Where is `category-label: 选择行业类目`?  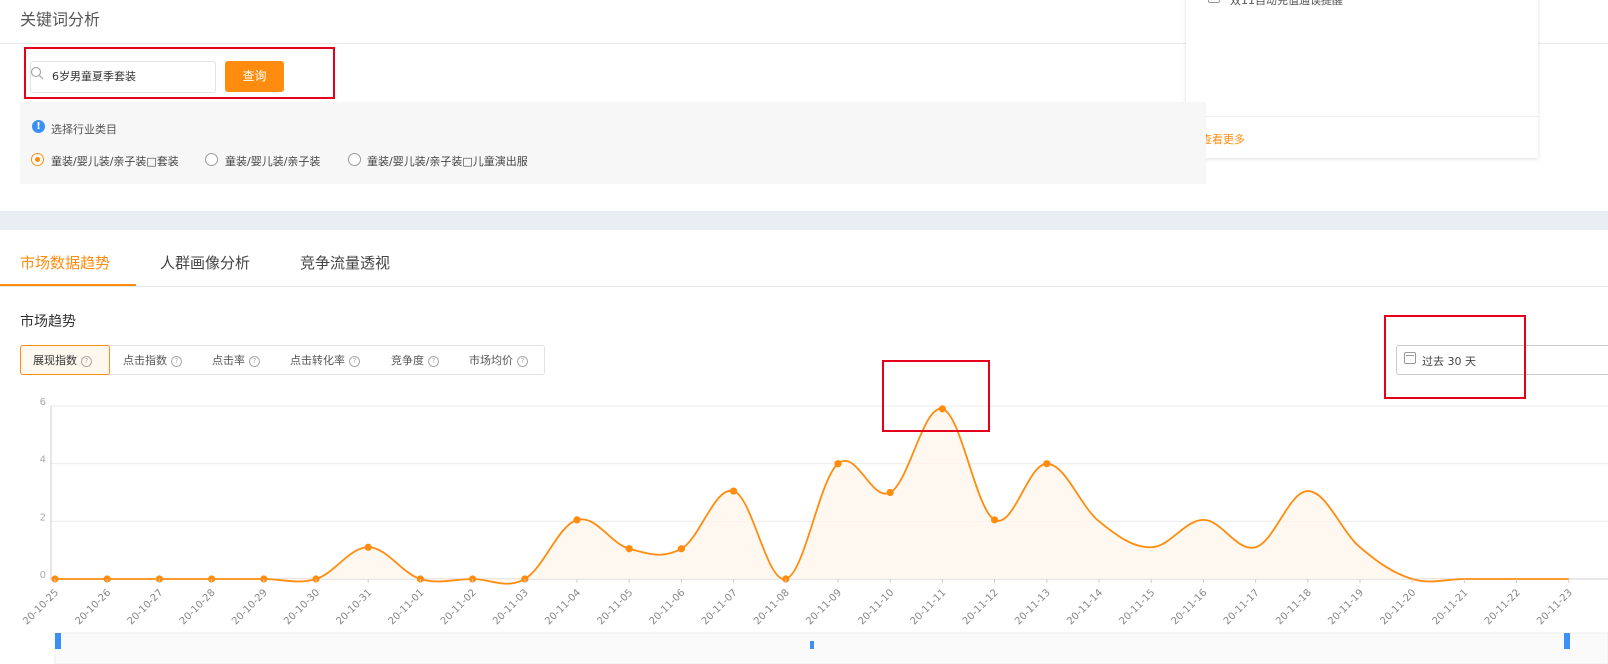 category-label: 选择行业类目 is located at coordinates (84, 129).